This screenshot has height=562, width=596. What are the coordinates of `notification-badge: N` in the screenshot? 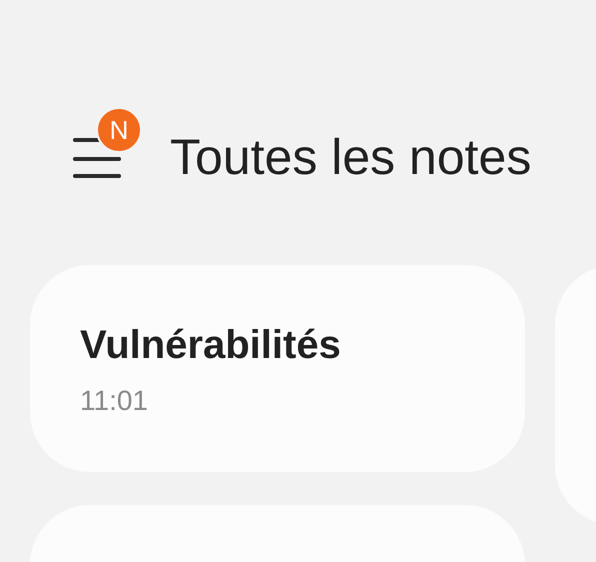 It's located at (119, 130).